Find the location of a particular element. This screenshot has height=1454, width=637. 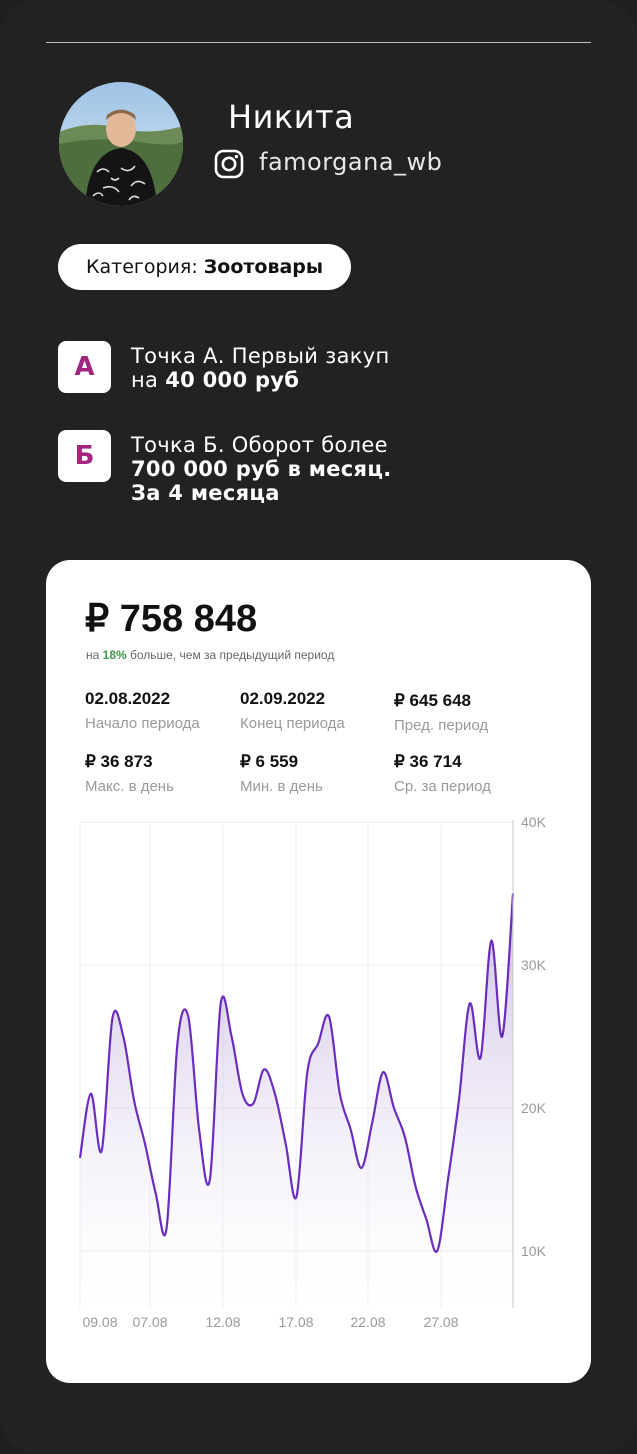

stat-value: 02.08.2022 is located at coordinates (128, 698).